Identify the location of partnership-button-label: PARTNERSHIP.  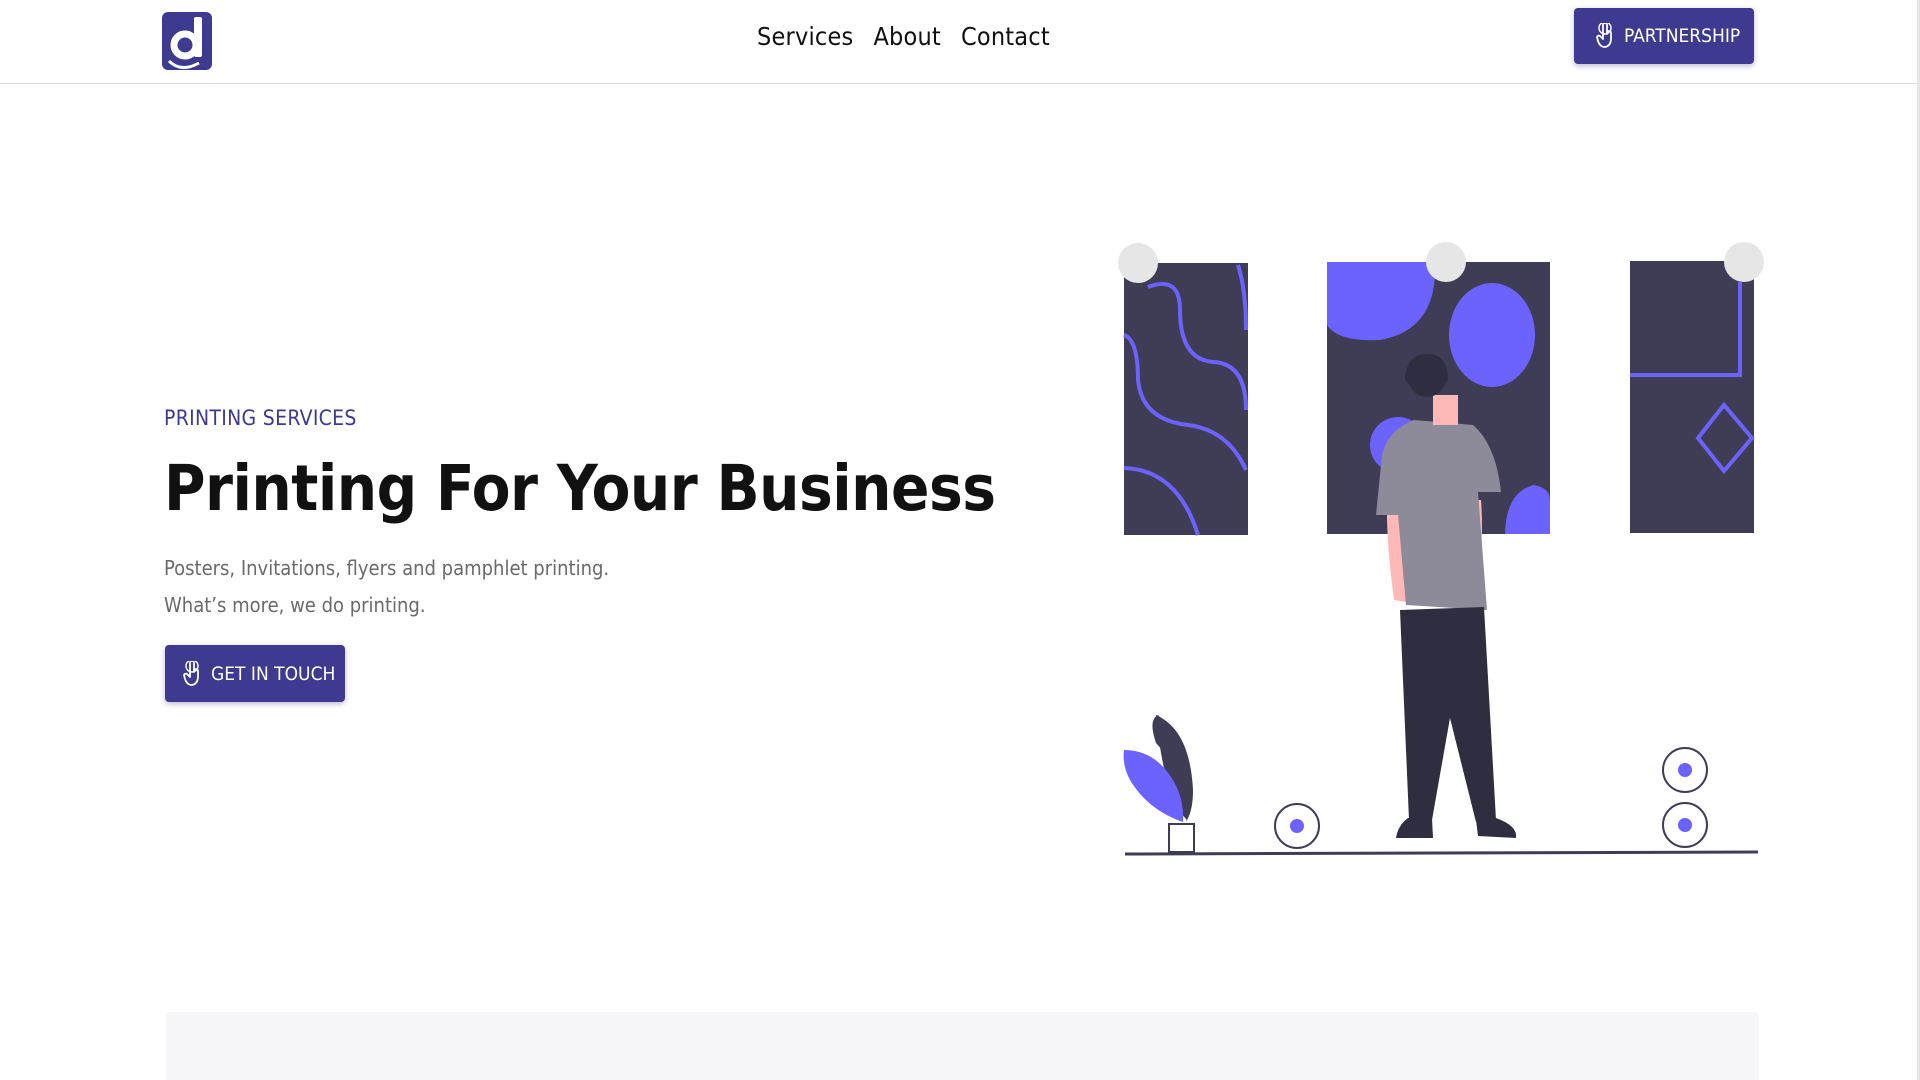
(1682, 36).